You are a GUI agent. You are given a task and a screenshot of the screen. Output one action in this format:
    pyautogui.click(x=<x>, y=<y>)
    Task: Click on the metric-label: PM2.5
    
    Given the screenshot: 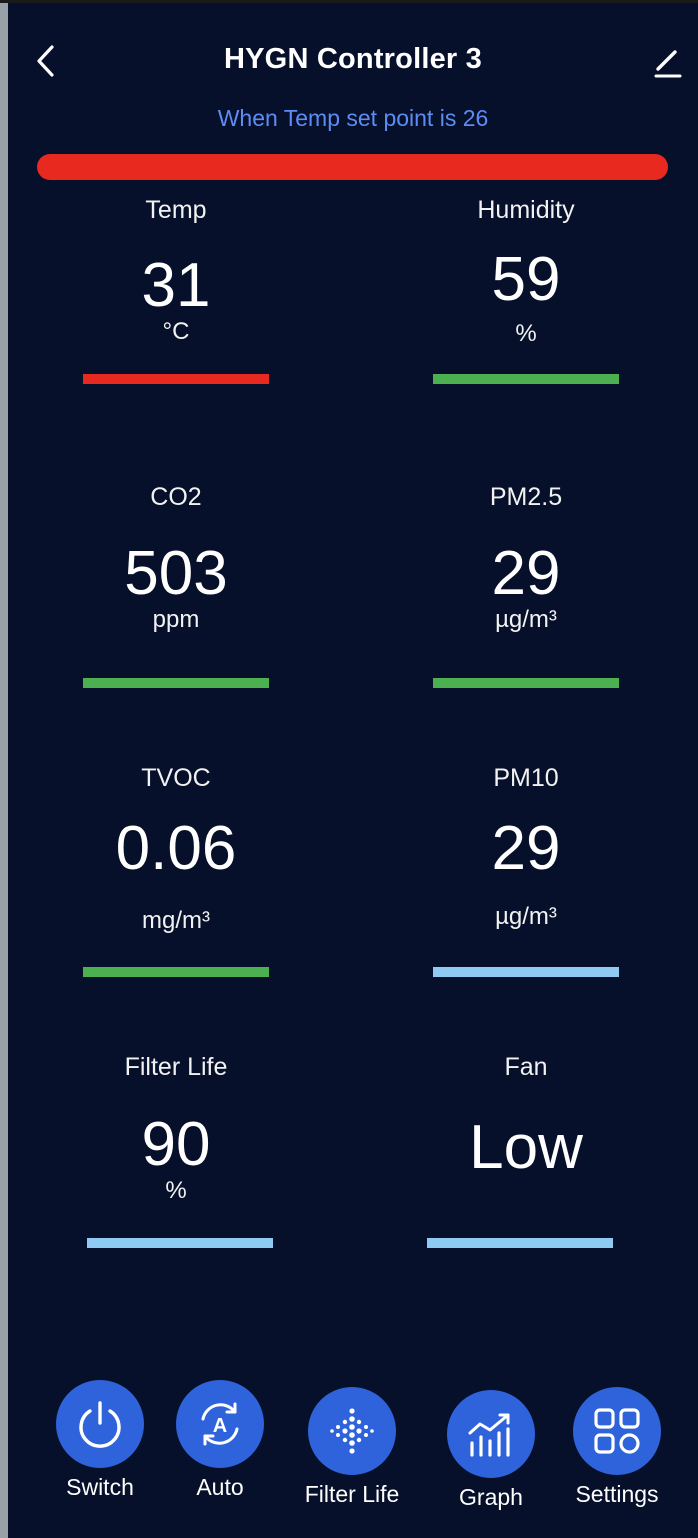 What is the action you would take?
    pyautogui.click(x=526, y=497)
    